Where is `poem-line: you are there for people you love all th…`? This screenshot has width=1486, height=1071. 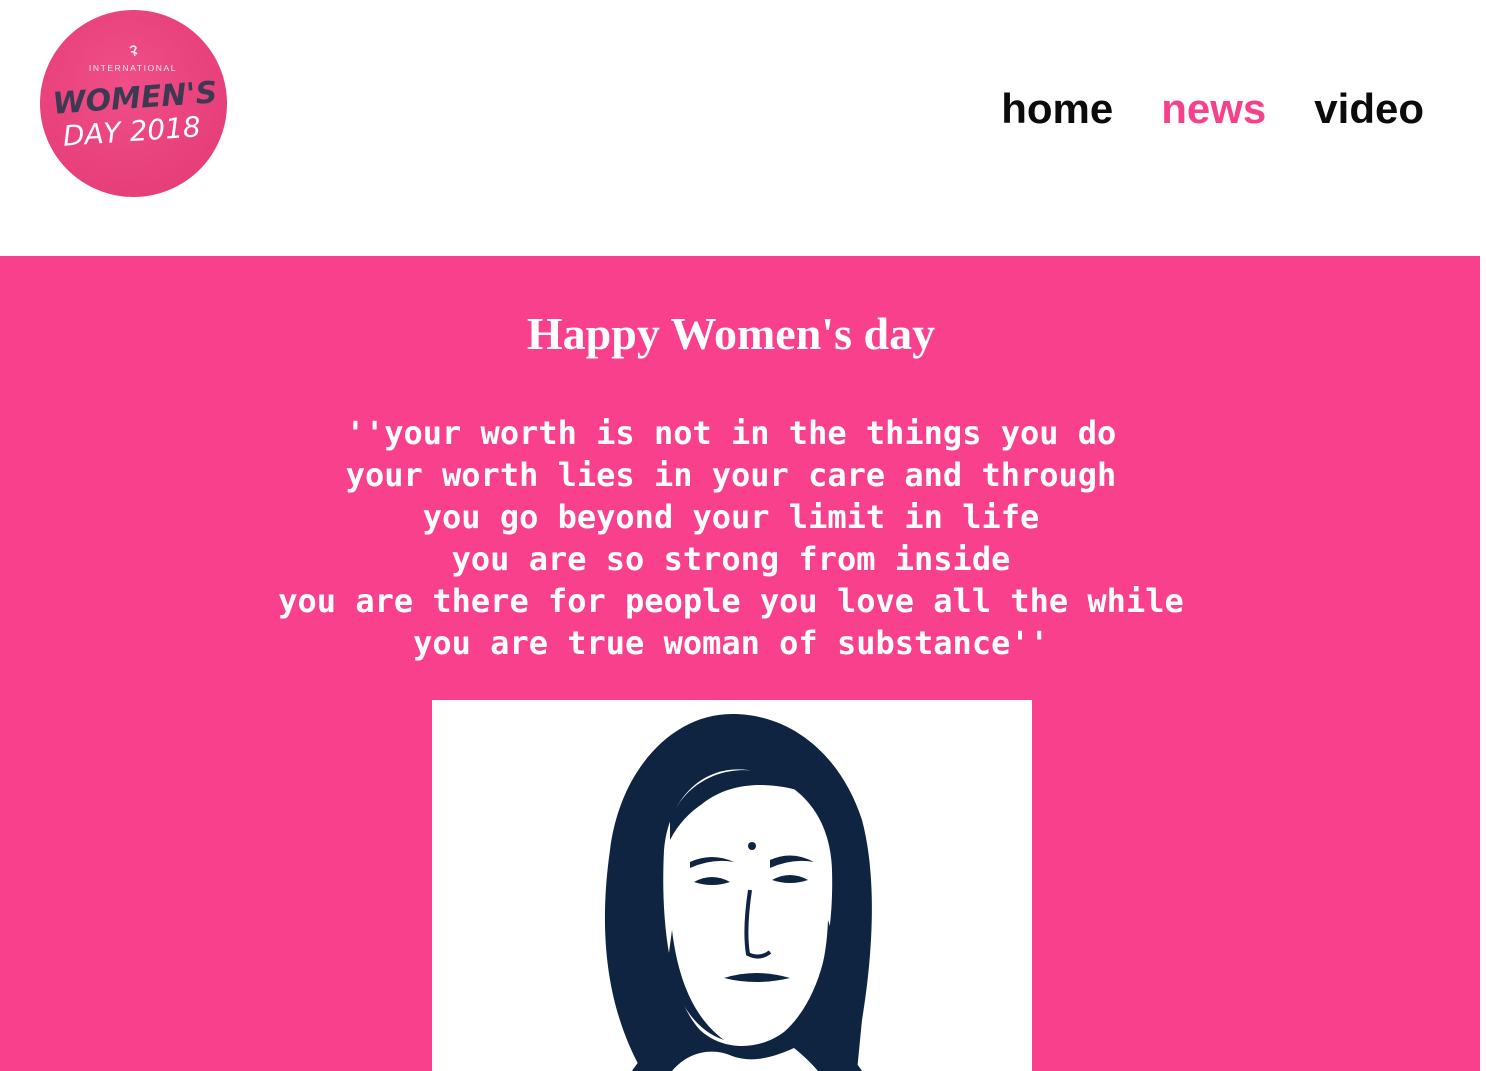 poem-line: you are there for people you love all th… is located at coordinates (731, 601).